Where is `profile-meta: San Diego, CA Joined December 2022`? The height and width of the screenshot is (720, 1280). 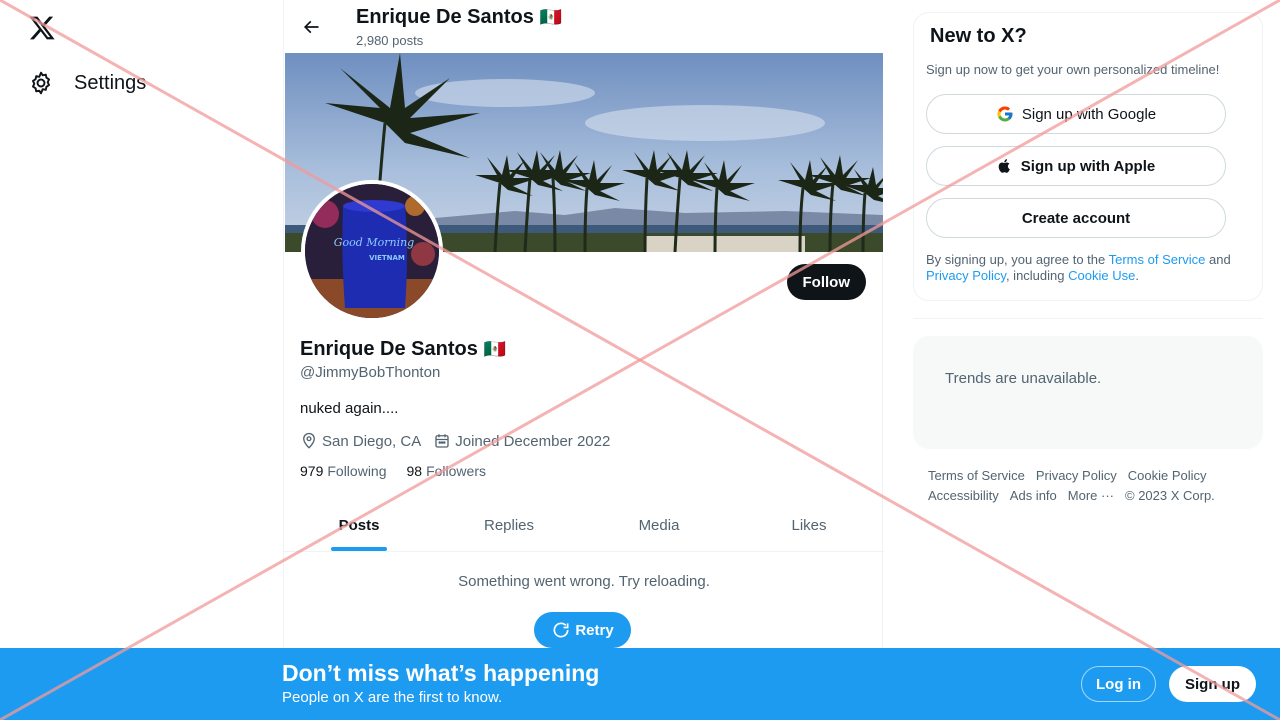
profile-meta: San Diego, CA Joined December 2022 is located at coordinates (455, 441).